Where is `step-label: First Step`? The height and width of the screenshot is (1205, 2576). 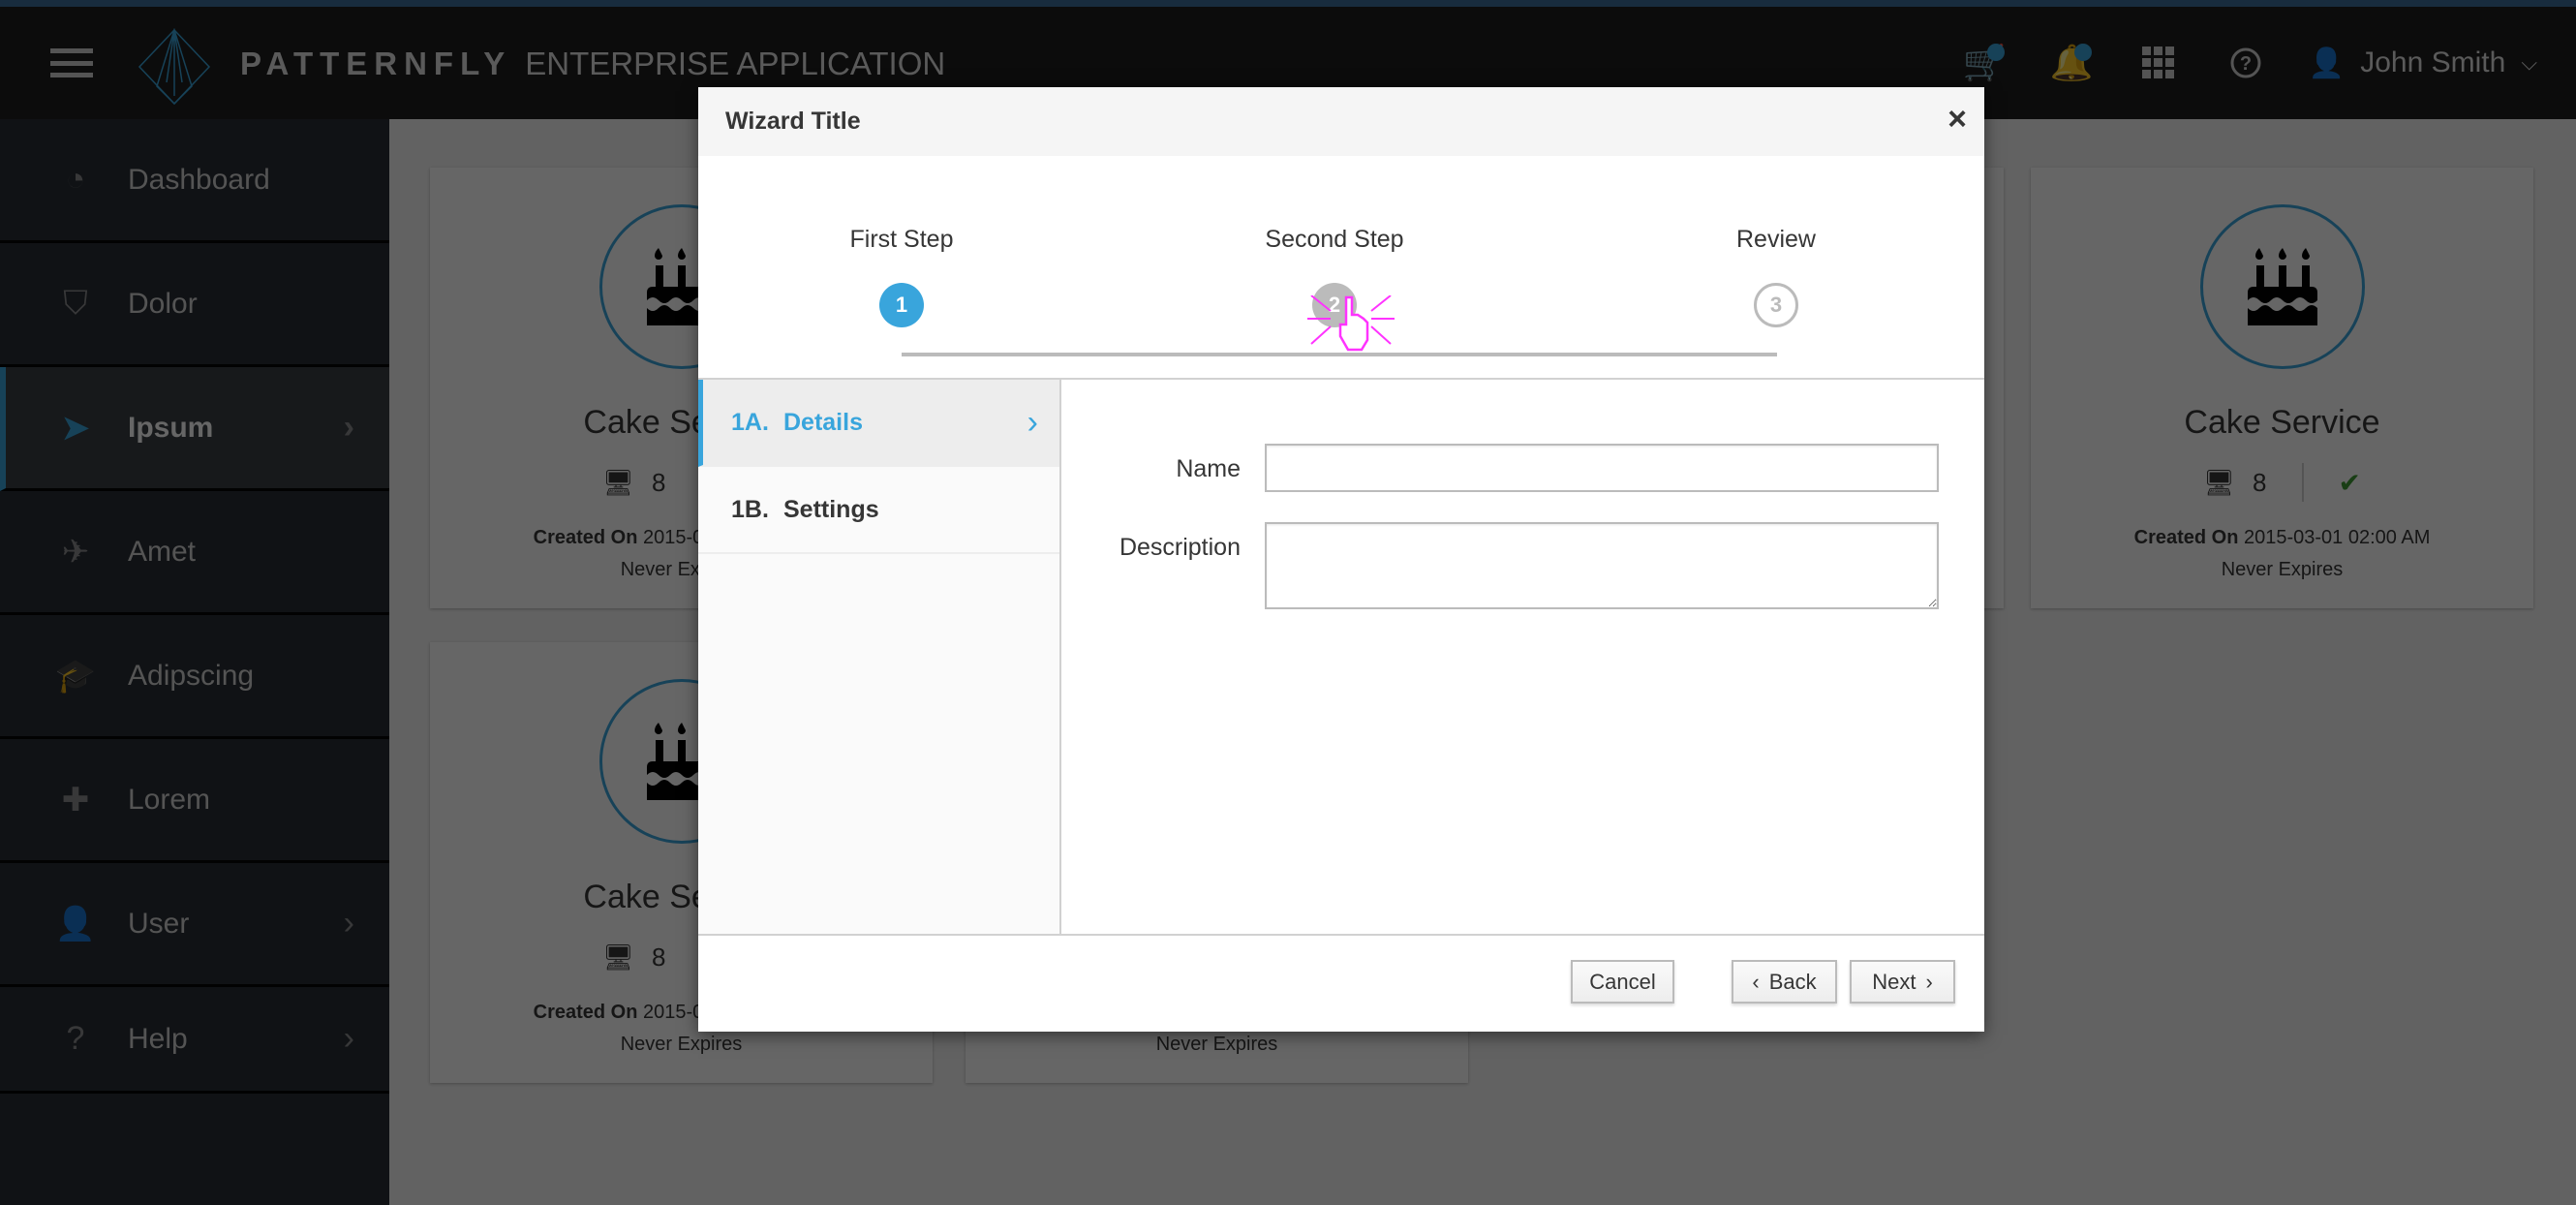
step-label: First Step is located at coordinates (901, 240).